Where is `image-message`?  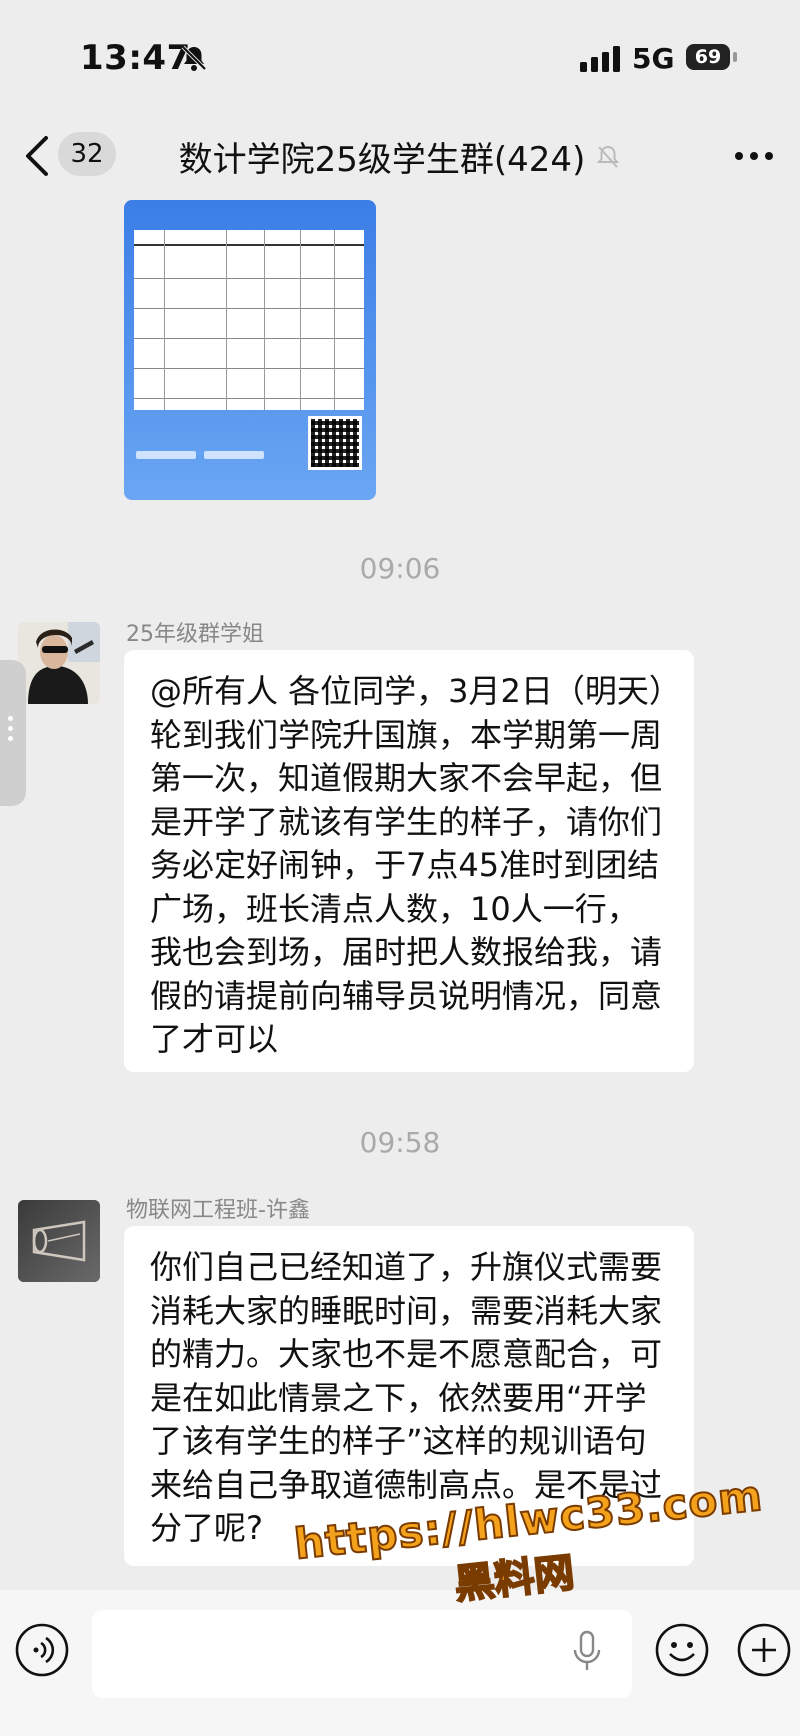 image-message is located at coordinates (250, 350).